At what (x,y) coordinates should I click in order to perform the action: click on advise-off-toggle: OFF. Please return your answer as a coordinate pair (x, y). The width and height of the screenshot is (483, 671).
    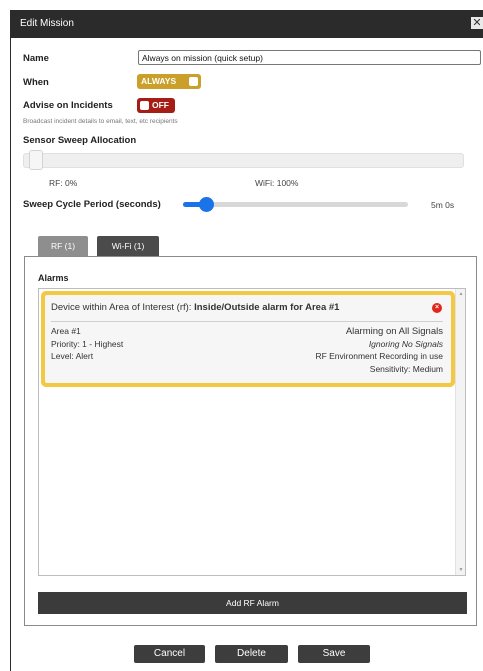
    Looking at the image, I should click on (156, 105).